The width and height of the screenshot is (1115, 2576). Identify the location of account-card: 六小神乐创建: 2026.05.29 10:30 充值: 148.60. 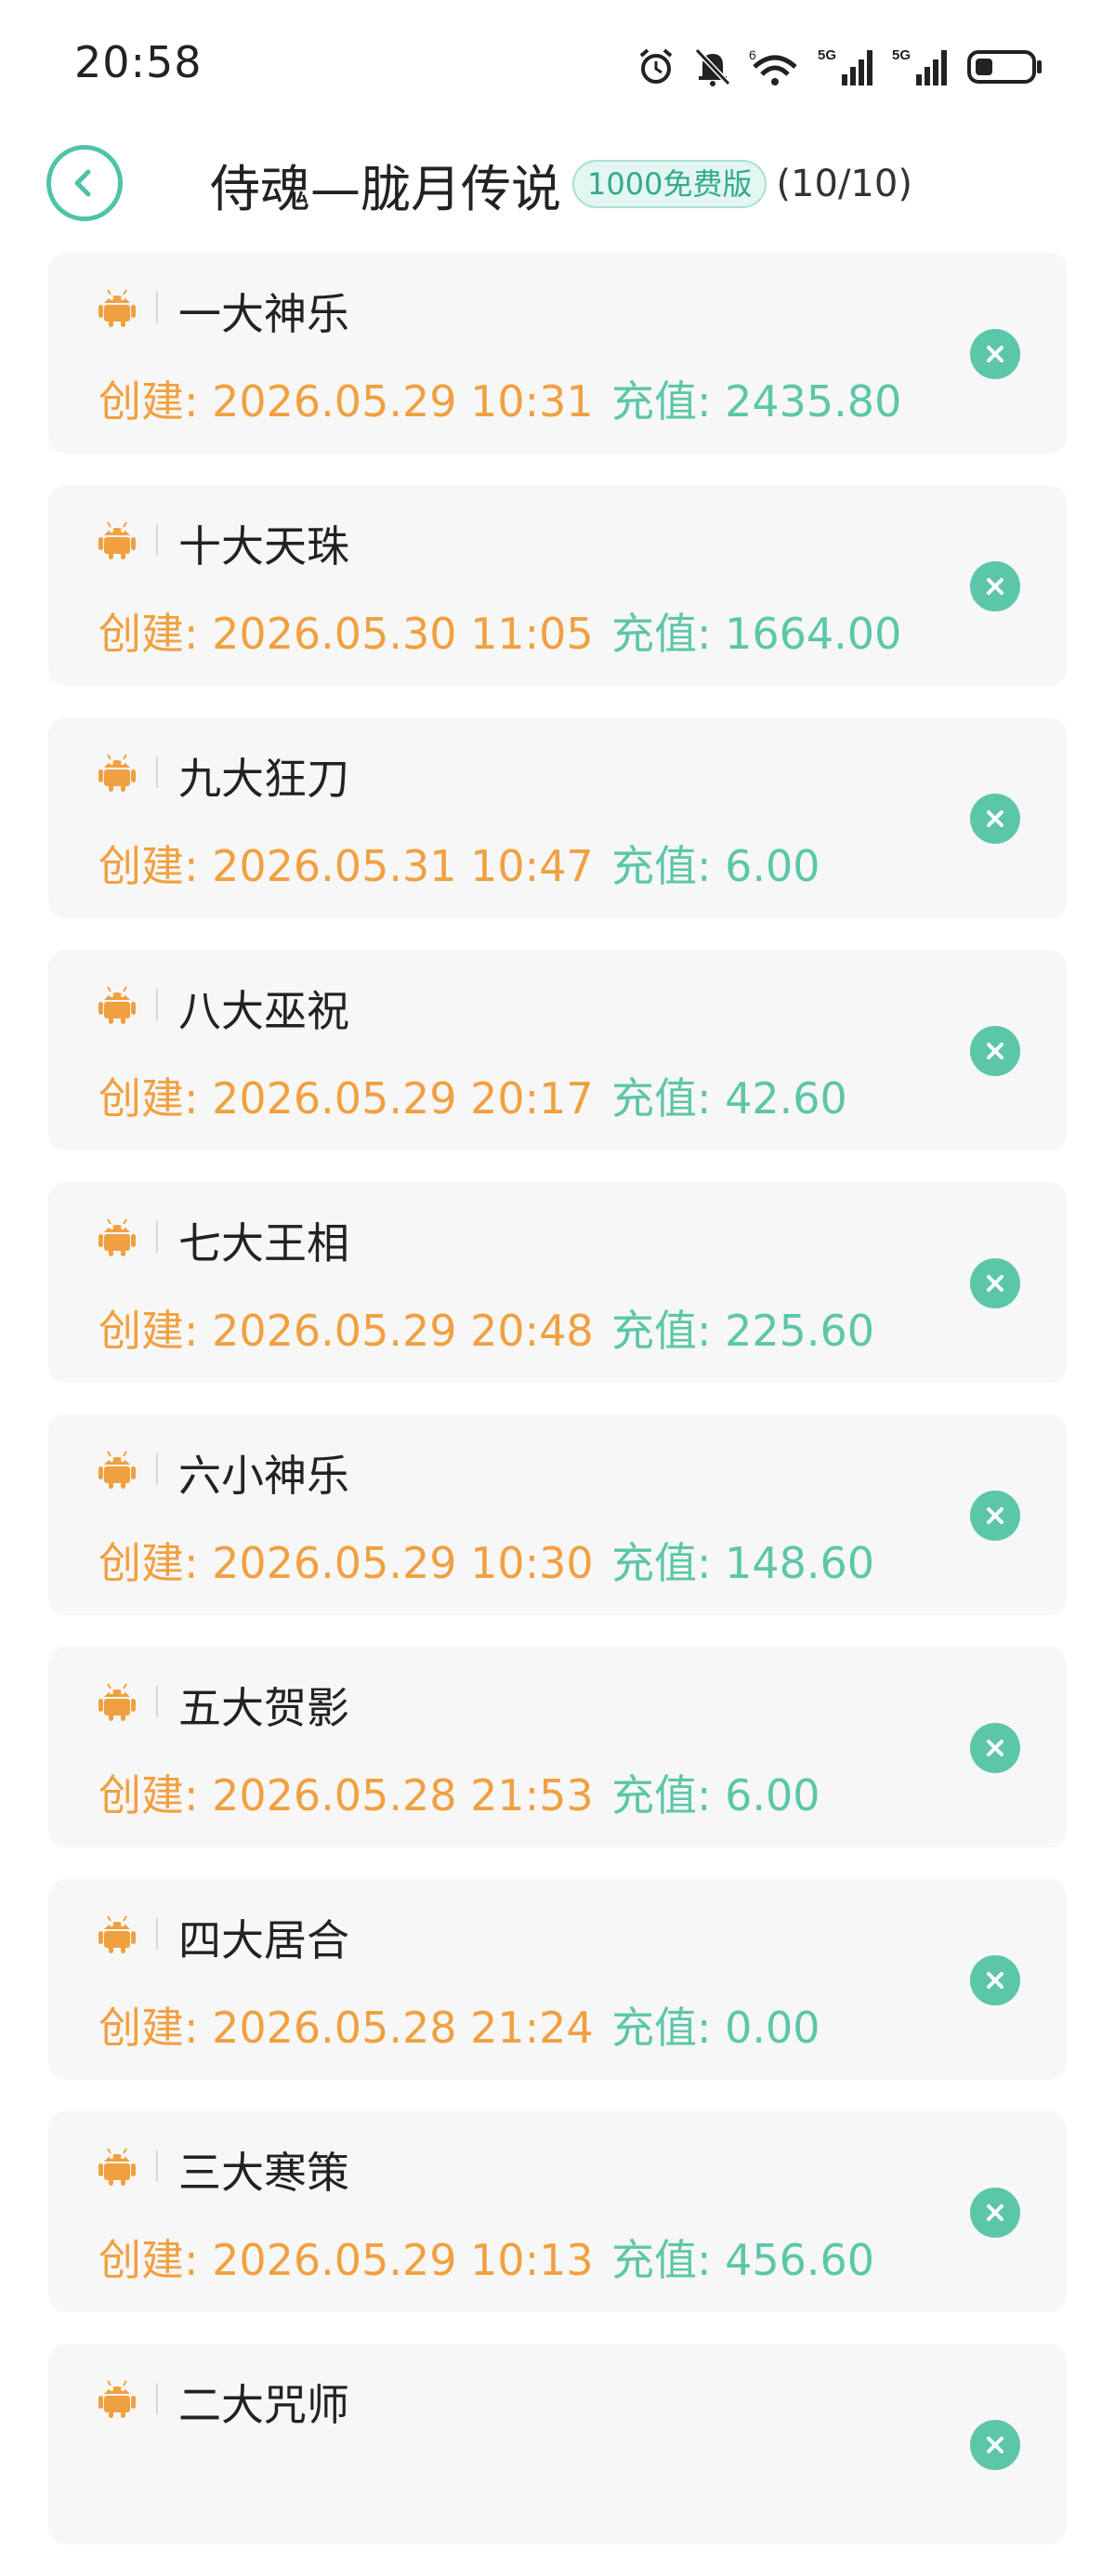
(557, 1514).